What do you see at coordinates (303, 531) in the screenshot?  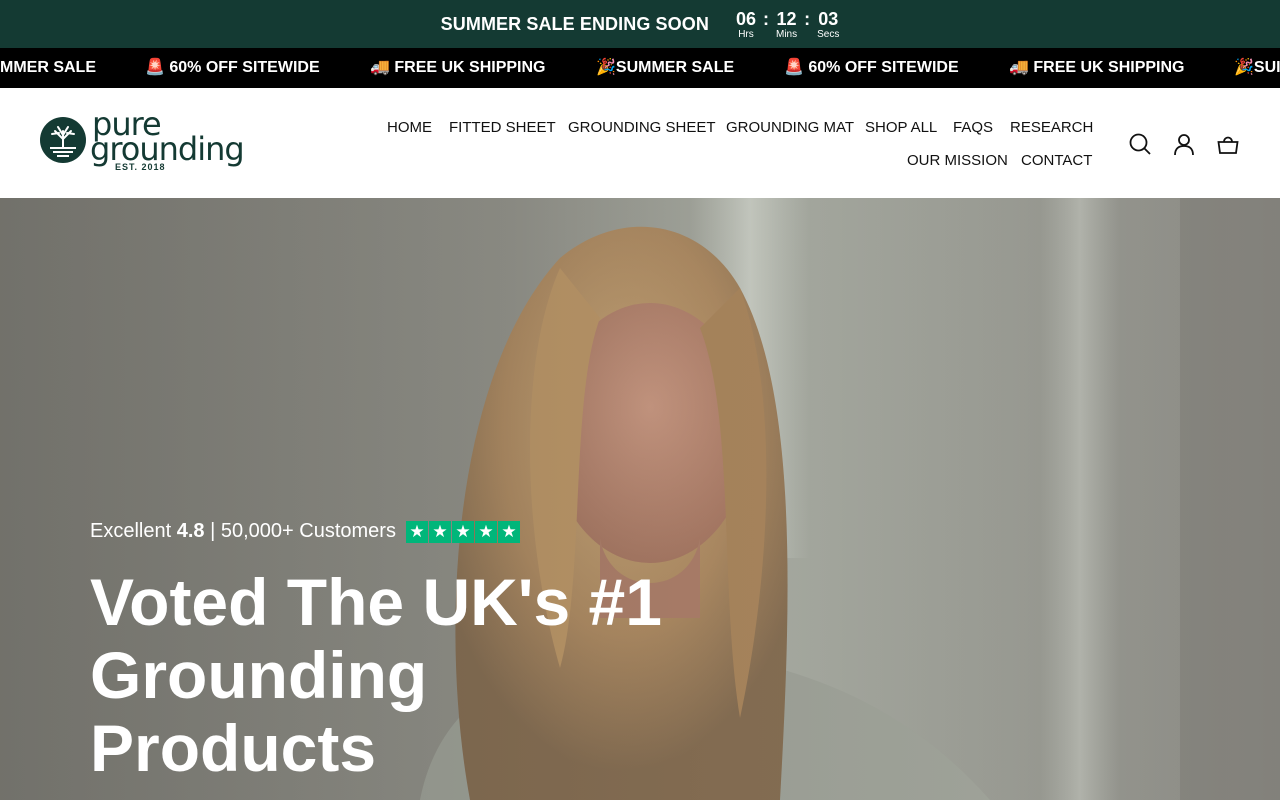 I see `rating-suffix: | 50,000+ Customers` at bounding box center [303, 531].